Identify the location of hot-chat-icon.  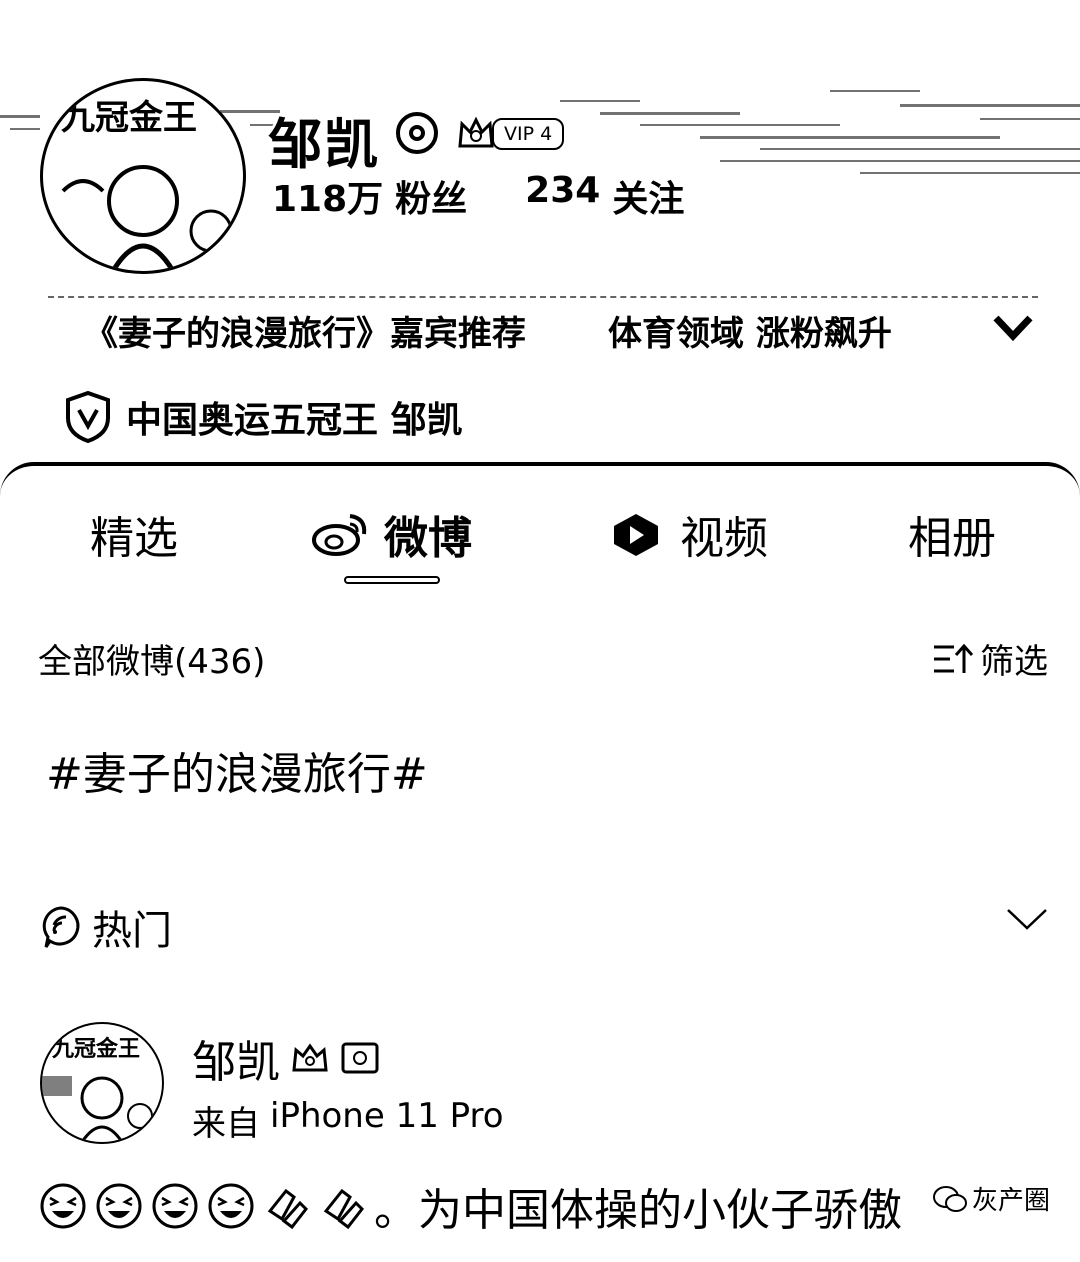
(61, 927).